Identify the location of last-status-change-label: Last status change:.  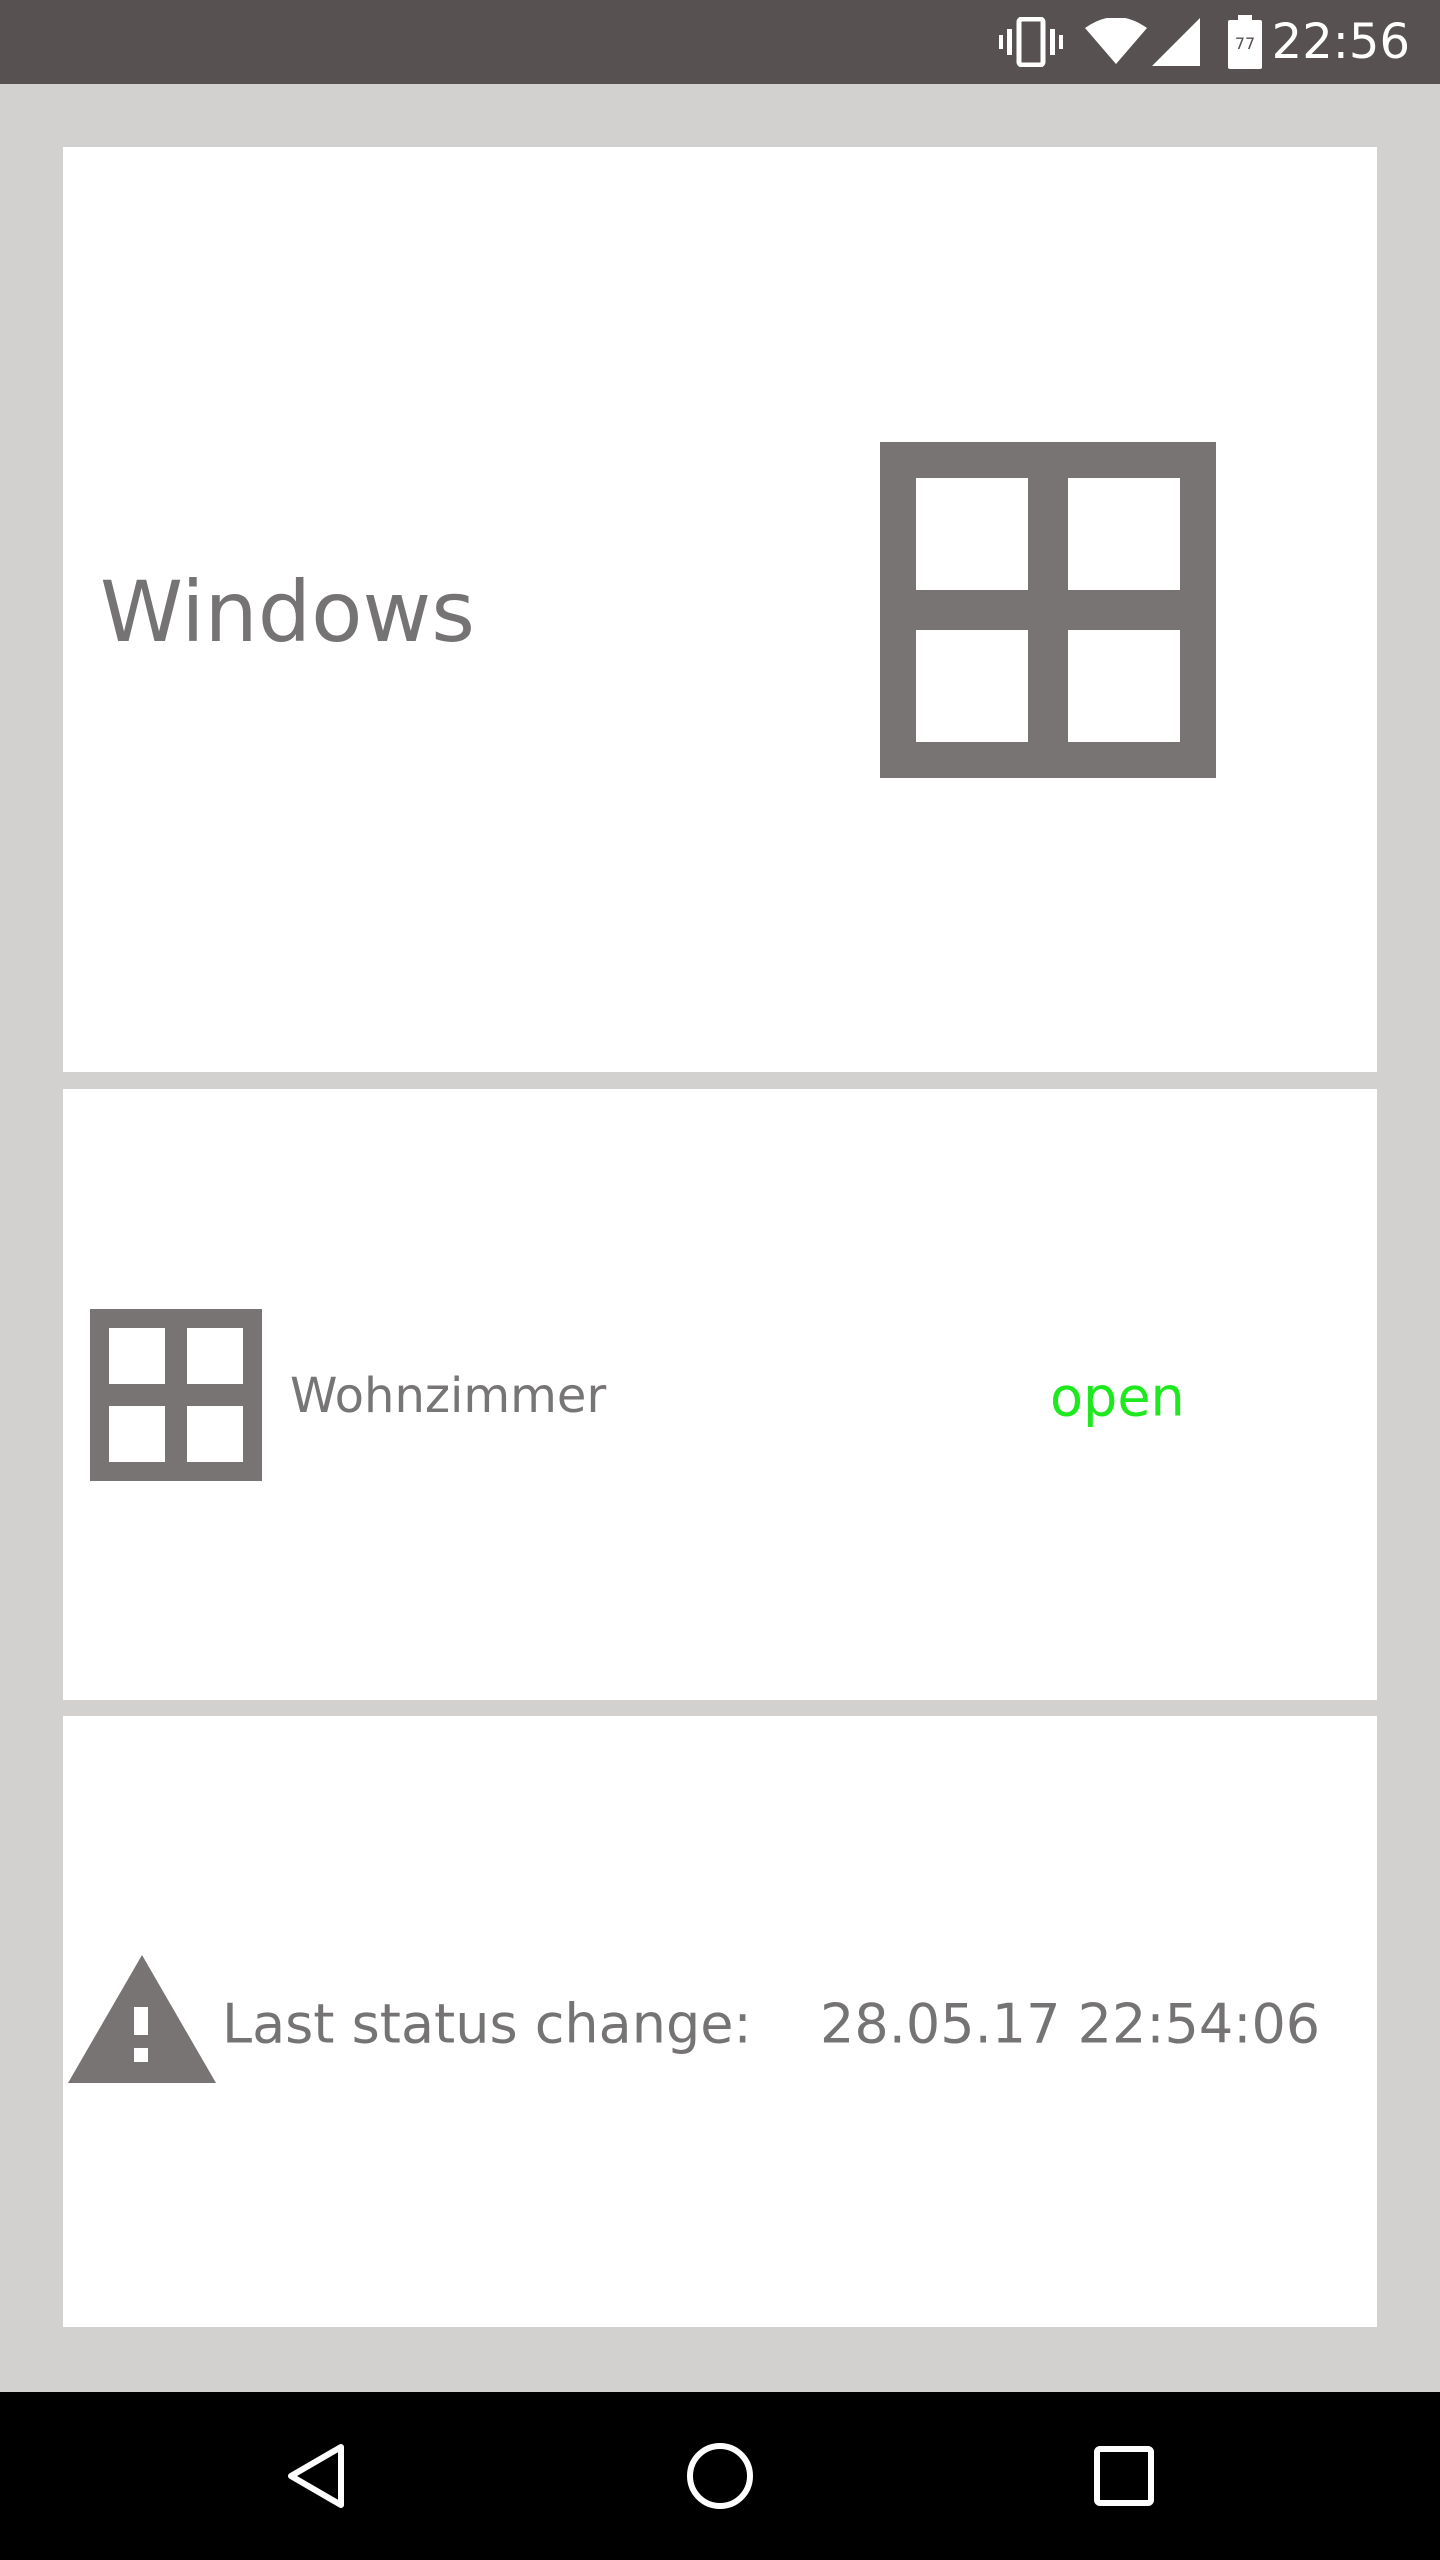
(487, 2024).